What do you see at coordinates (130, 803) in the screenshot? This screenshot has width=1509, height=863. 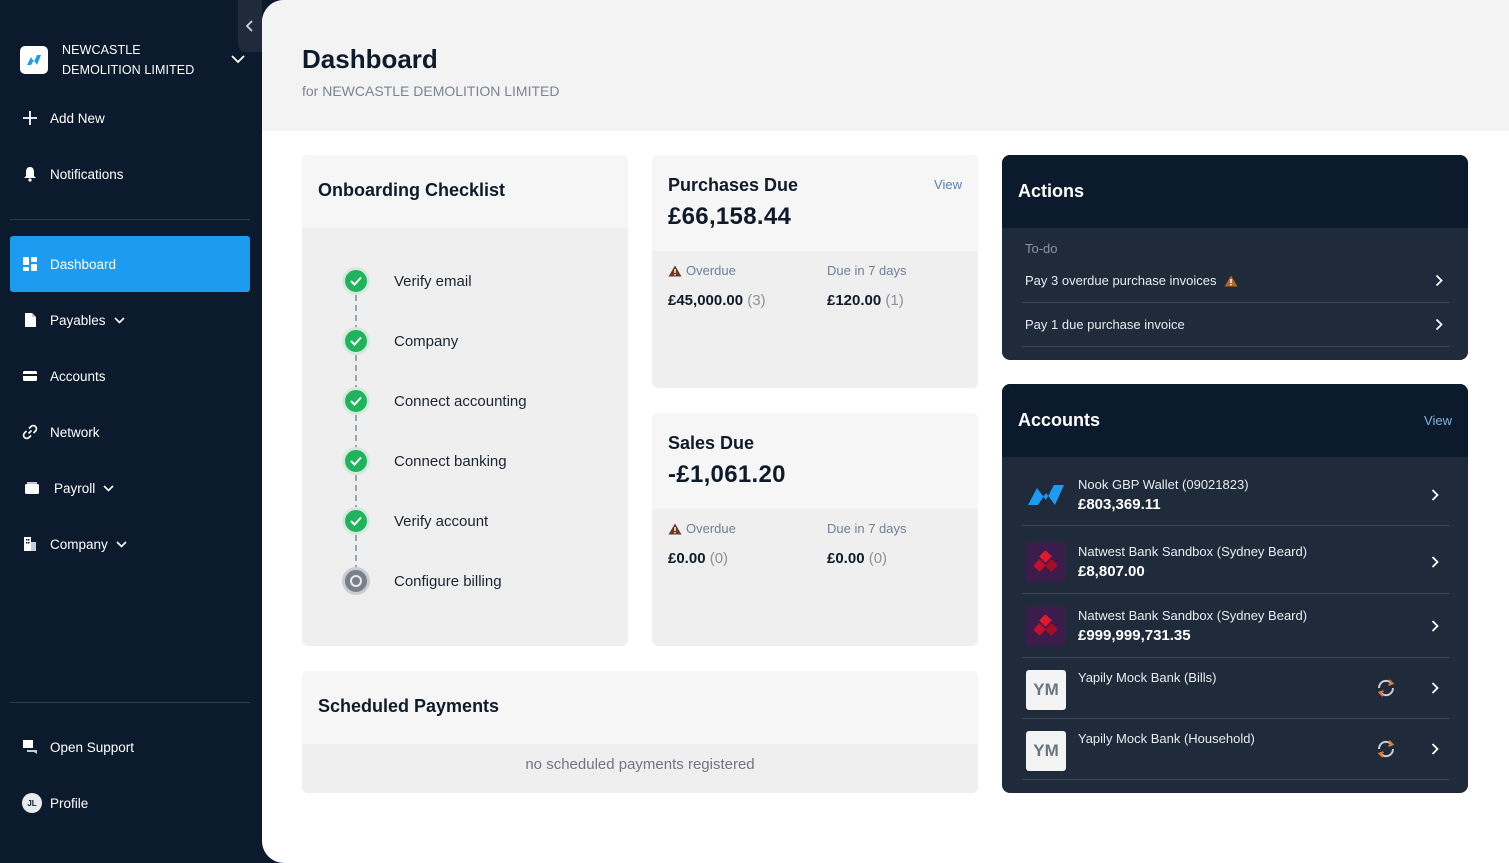 I see `nav-profile: JL Profile` at bounding box center [130, 803].